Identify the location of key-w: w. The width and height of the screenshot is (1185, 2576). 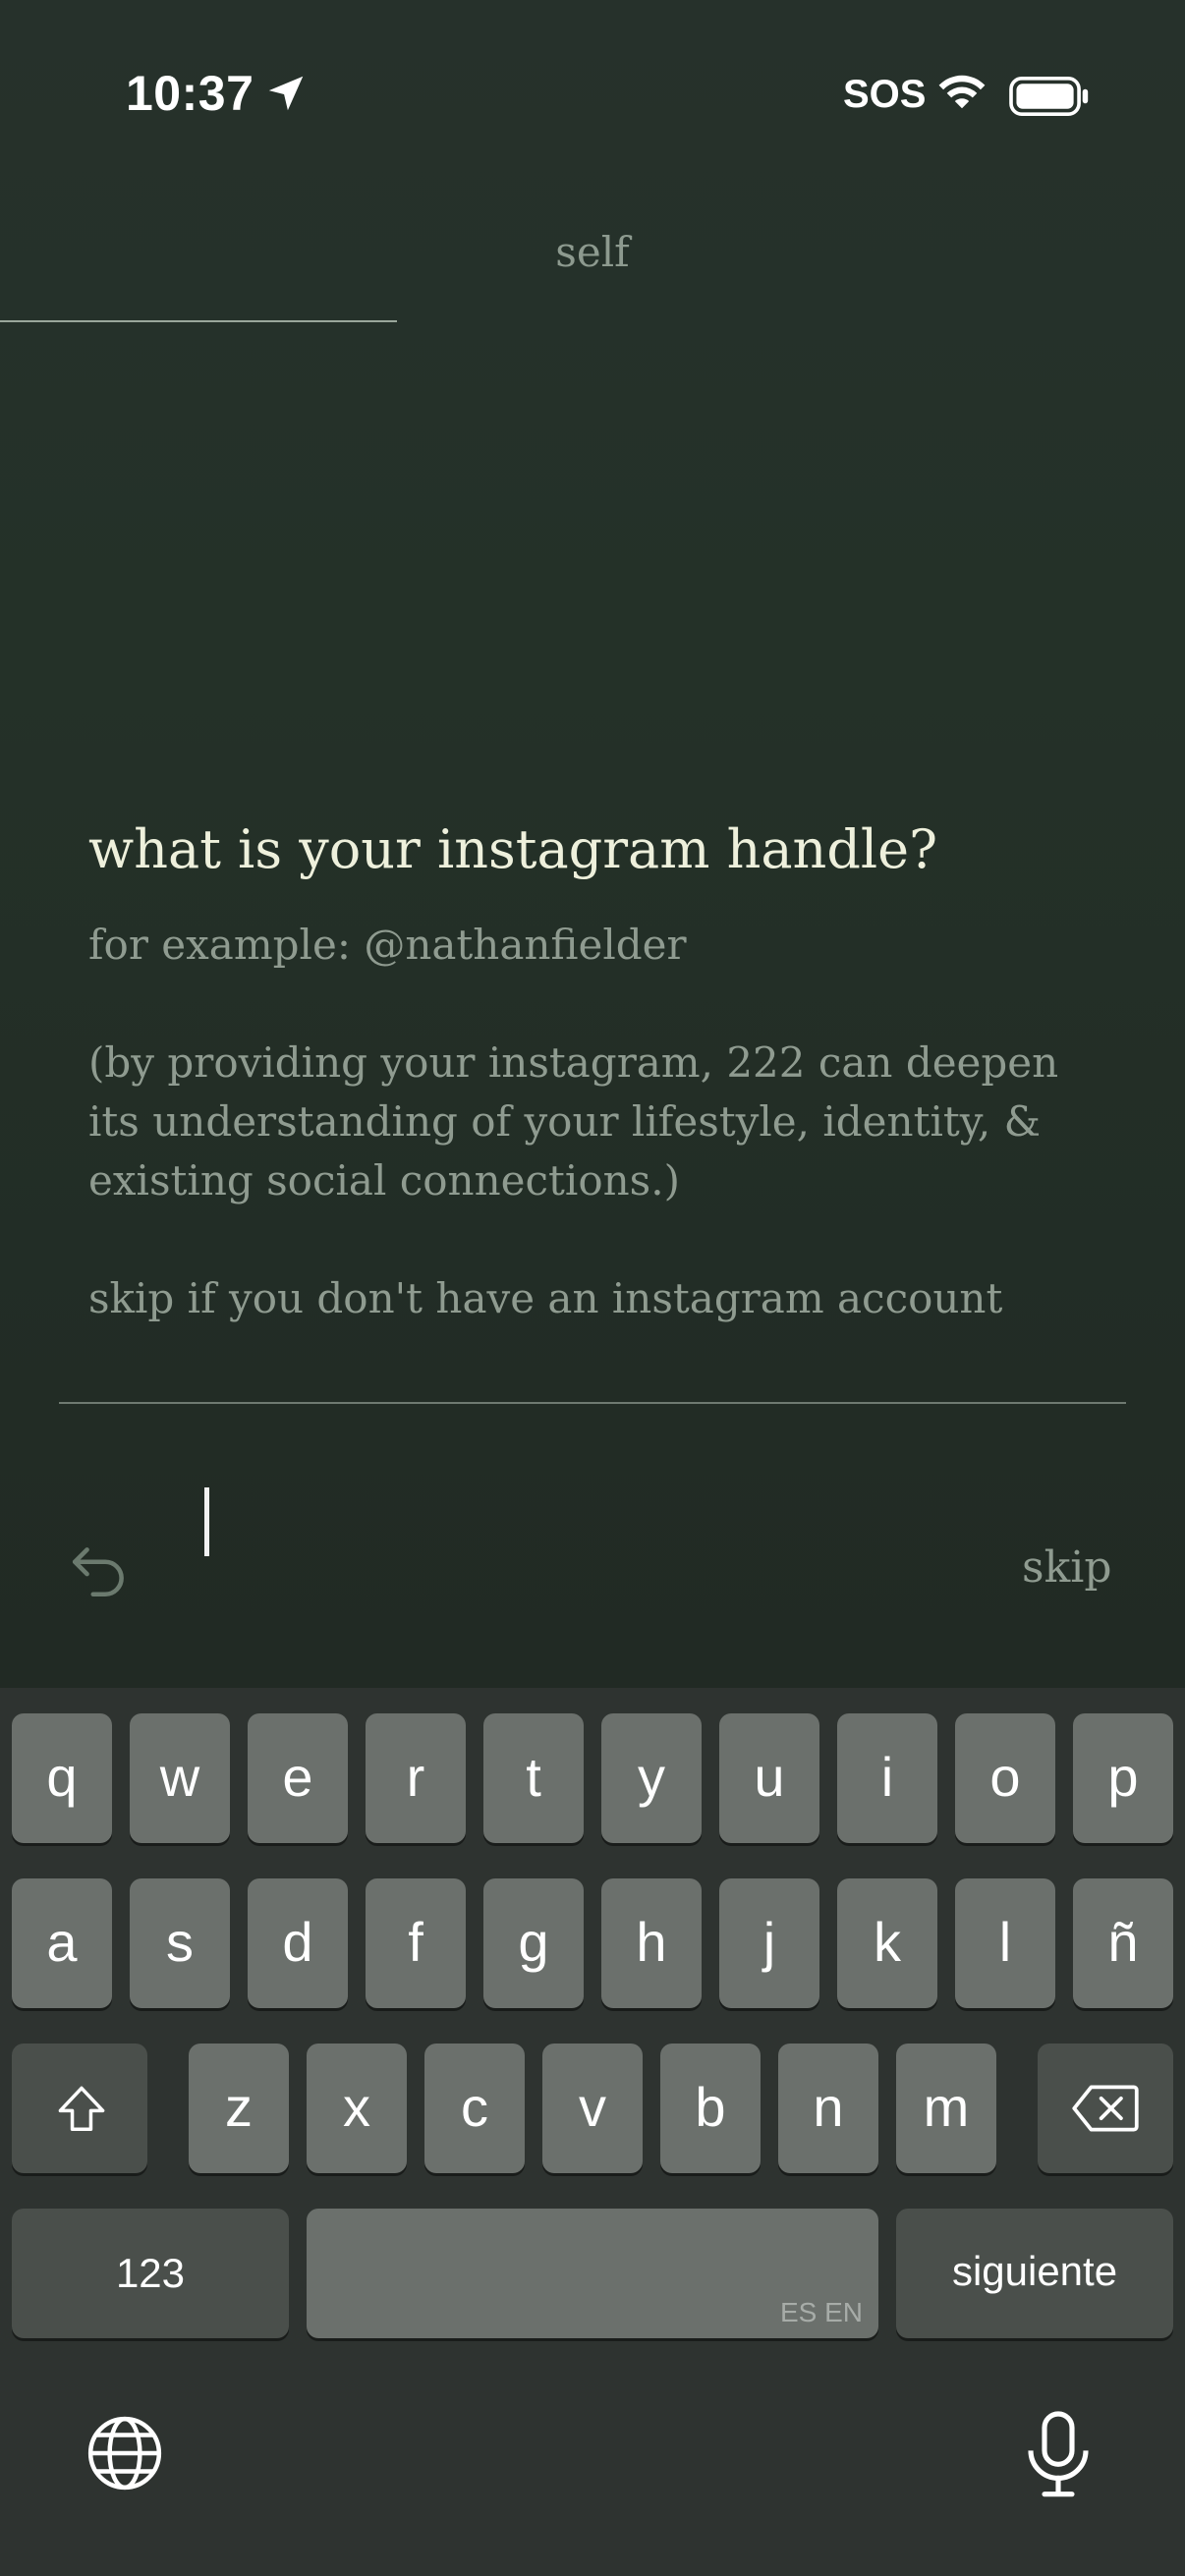
(180, 1778).